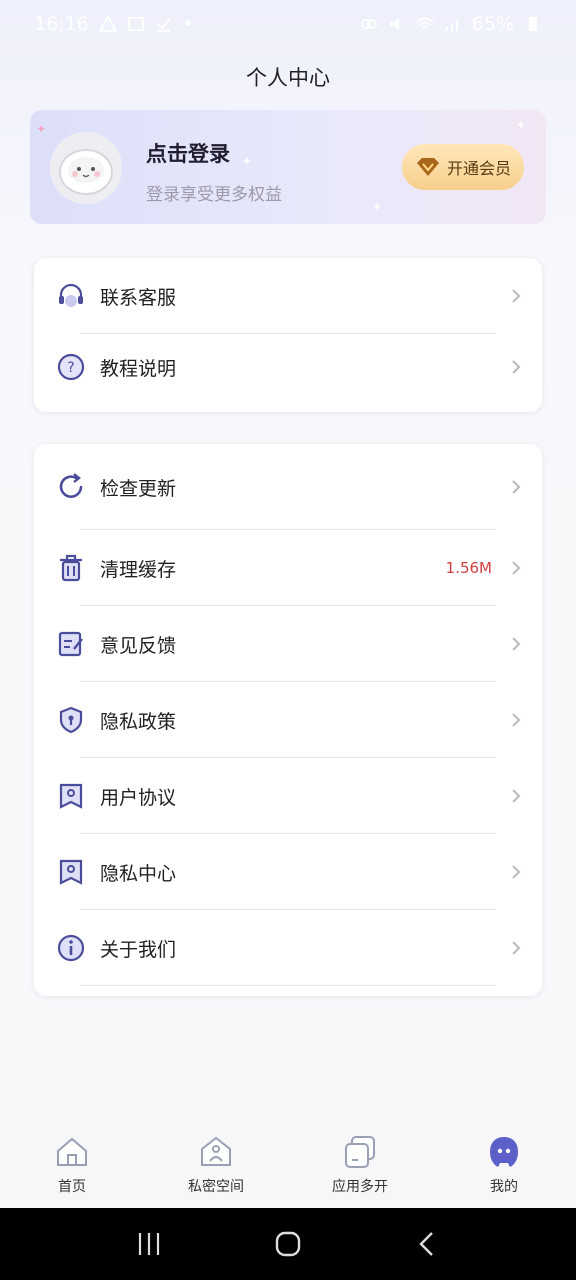  Describe the element at coordinates (149, 1244) in the screenshot. I see `recent-apps-icon` at that location.